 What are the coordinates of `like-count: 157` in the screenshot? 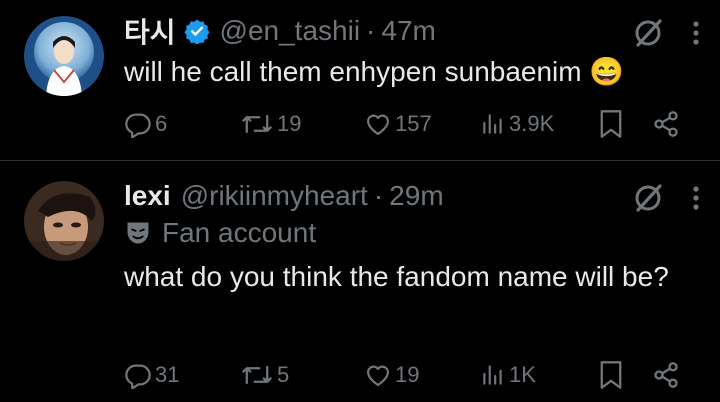 It's located at (413, 123).